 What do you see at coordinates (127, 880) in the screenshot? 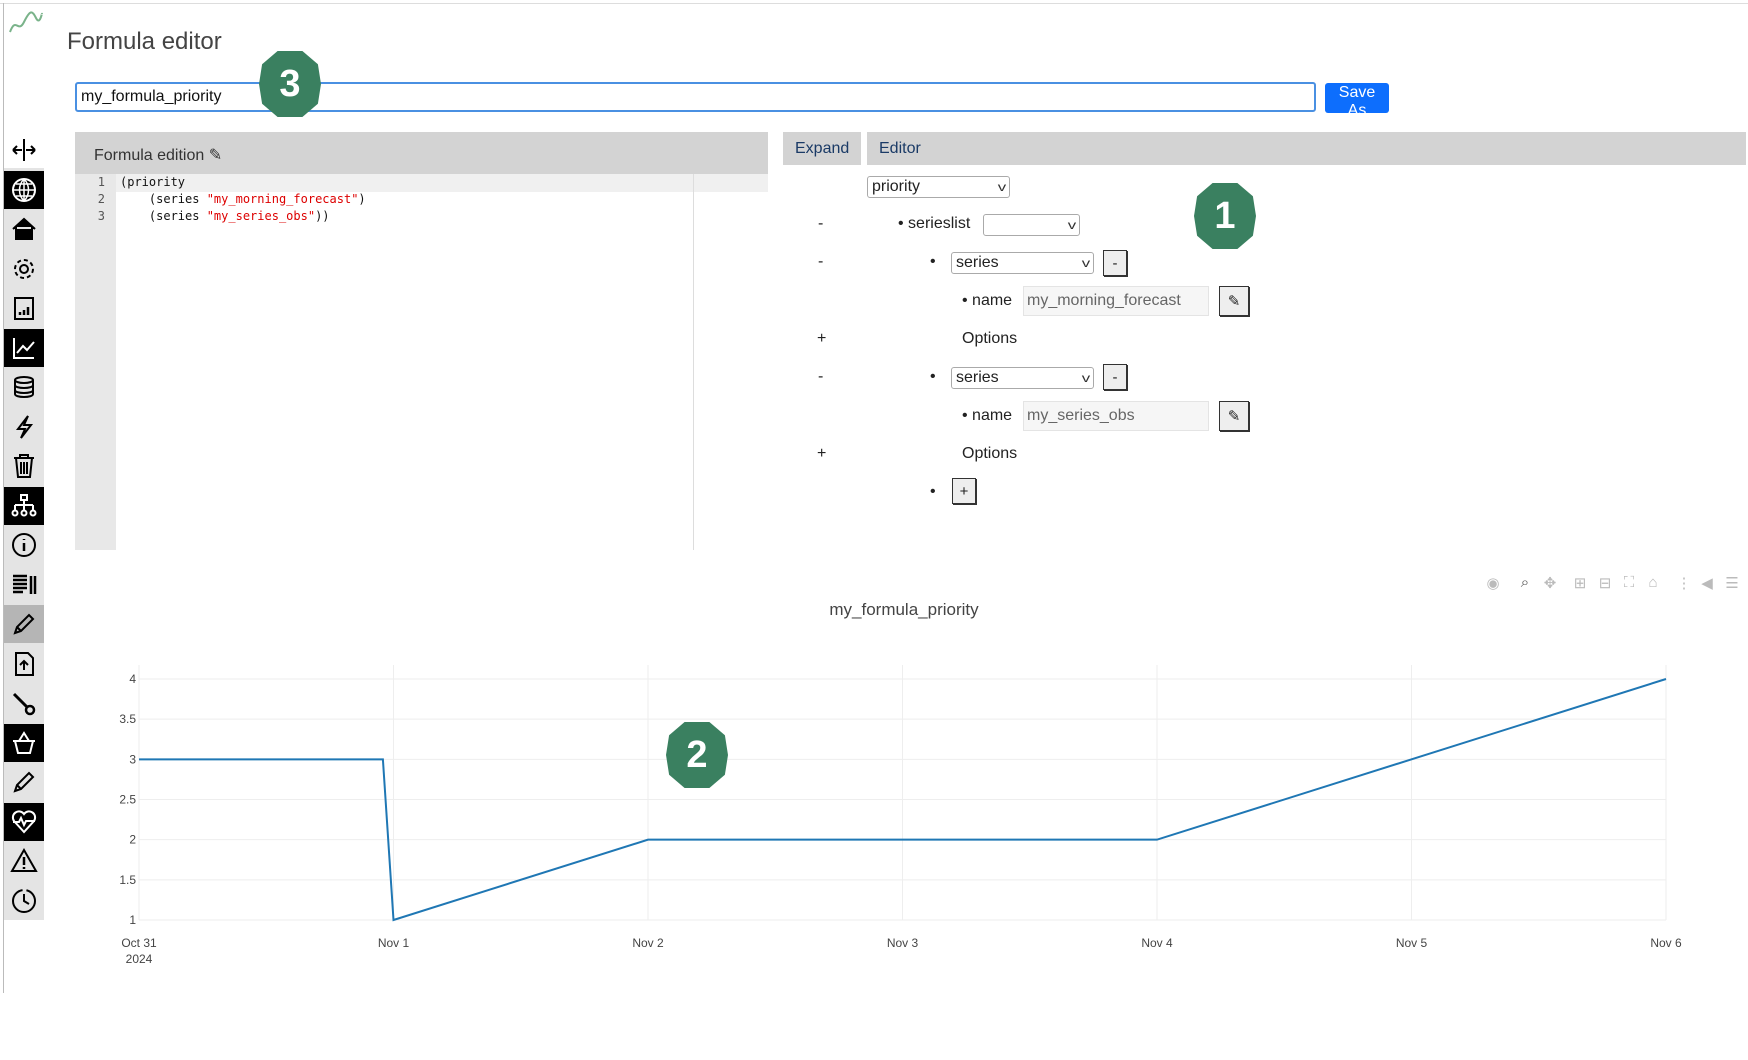
I see `y-tick-label: 1.5` at bounding box center [127, 880].